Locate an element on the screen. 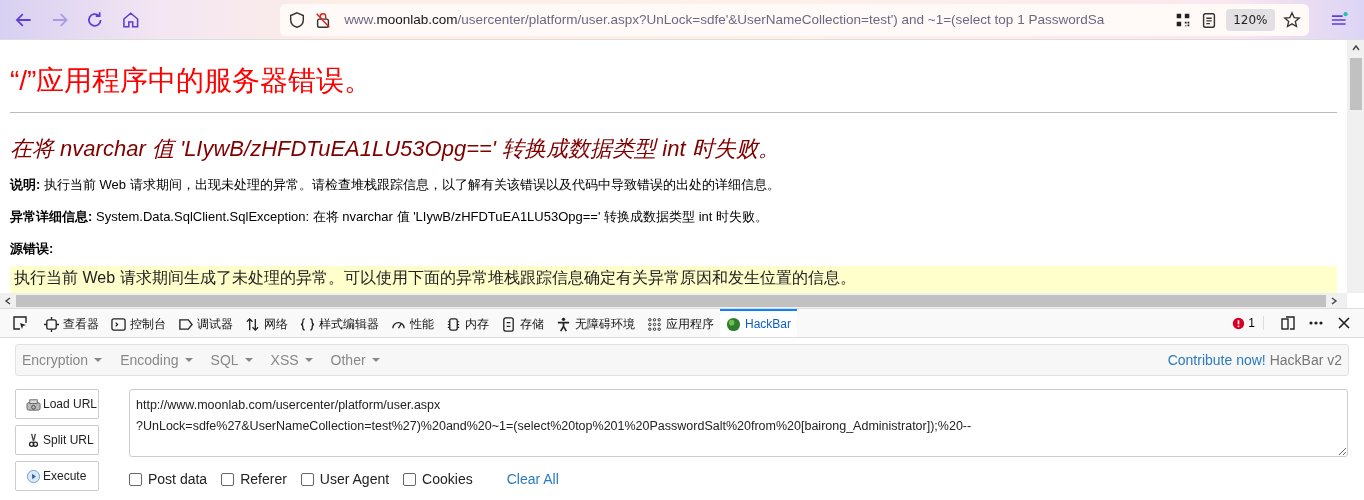 This screenshot has height=500, width=1364. scroll-right-icon is located at coordinates (1334, 300).